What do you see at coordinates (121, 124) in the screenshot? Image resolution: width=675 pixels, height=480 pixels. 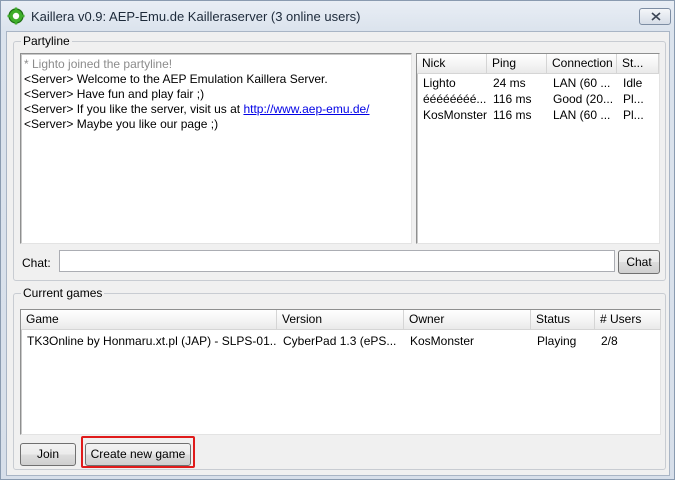 I see `log-message: <Server> Maybe you like our page ;)` at bounding box center [121, 124].